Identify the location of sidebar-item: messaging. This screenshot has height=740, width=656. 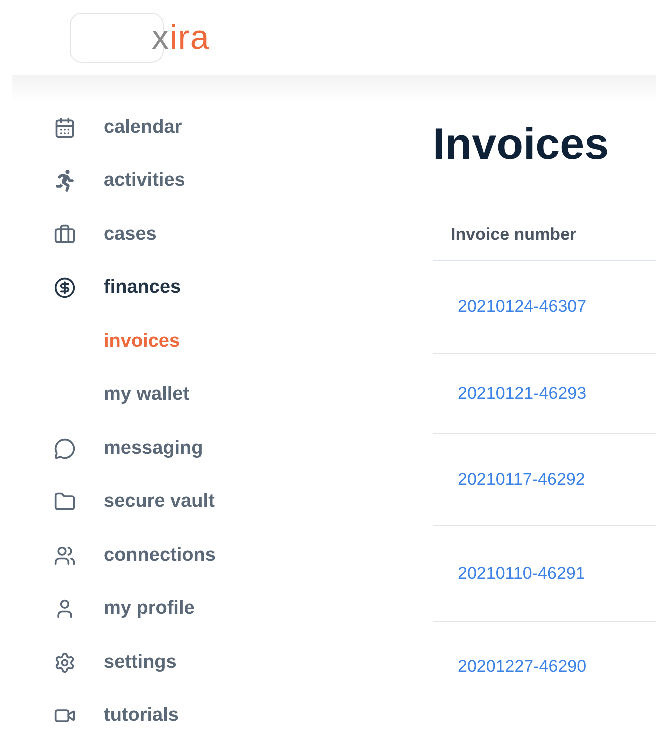
(154, 448).